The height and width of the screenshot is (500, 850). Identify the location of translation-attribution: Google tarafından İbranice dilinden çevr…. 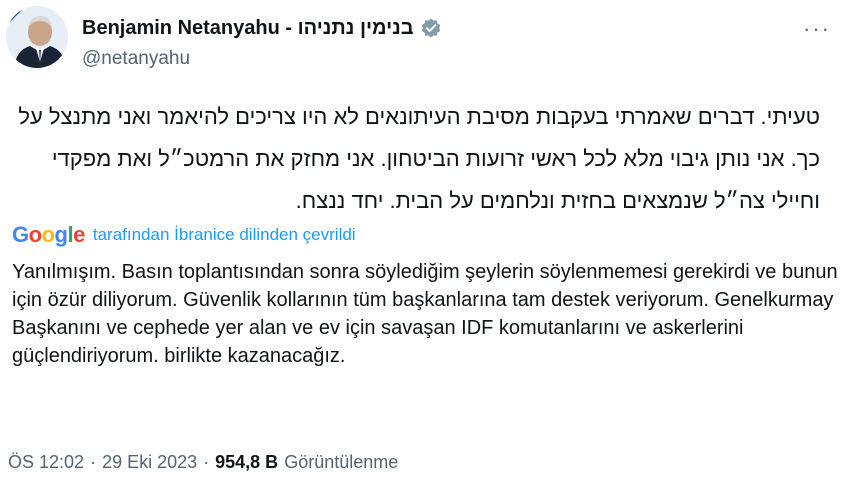
(184, 235).